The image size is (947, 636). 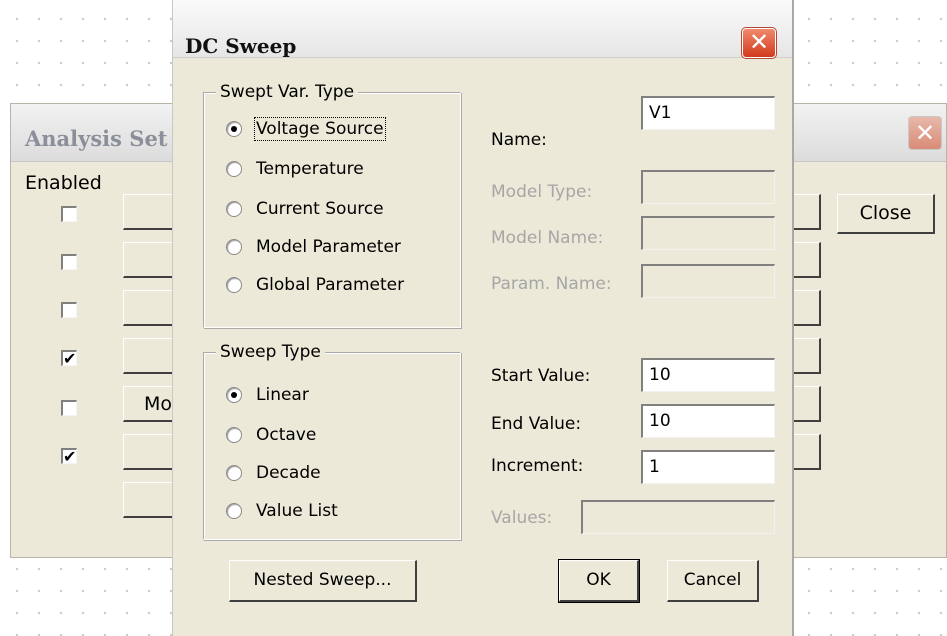 What do you see at coordinates (270, 352) in the screenshot?
I see `sweep-type-legend: Sweep Type` at bounding box center [270, 352].